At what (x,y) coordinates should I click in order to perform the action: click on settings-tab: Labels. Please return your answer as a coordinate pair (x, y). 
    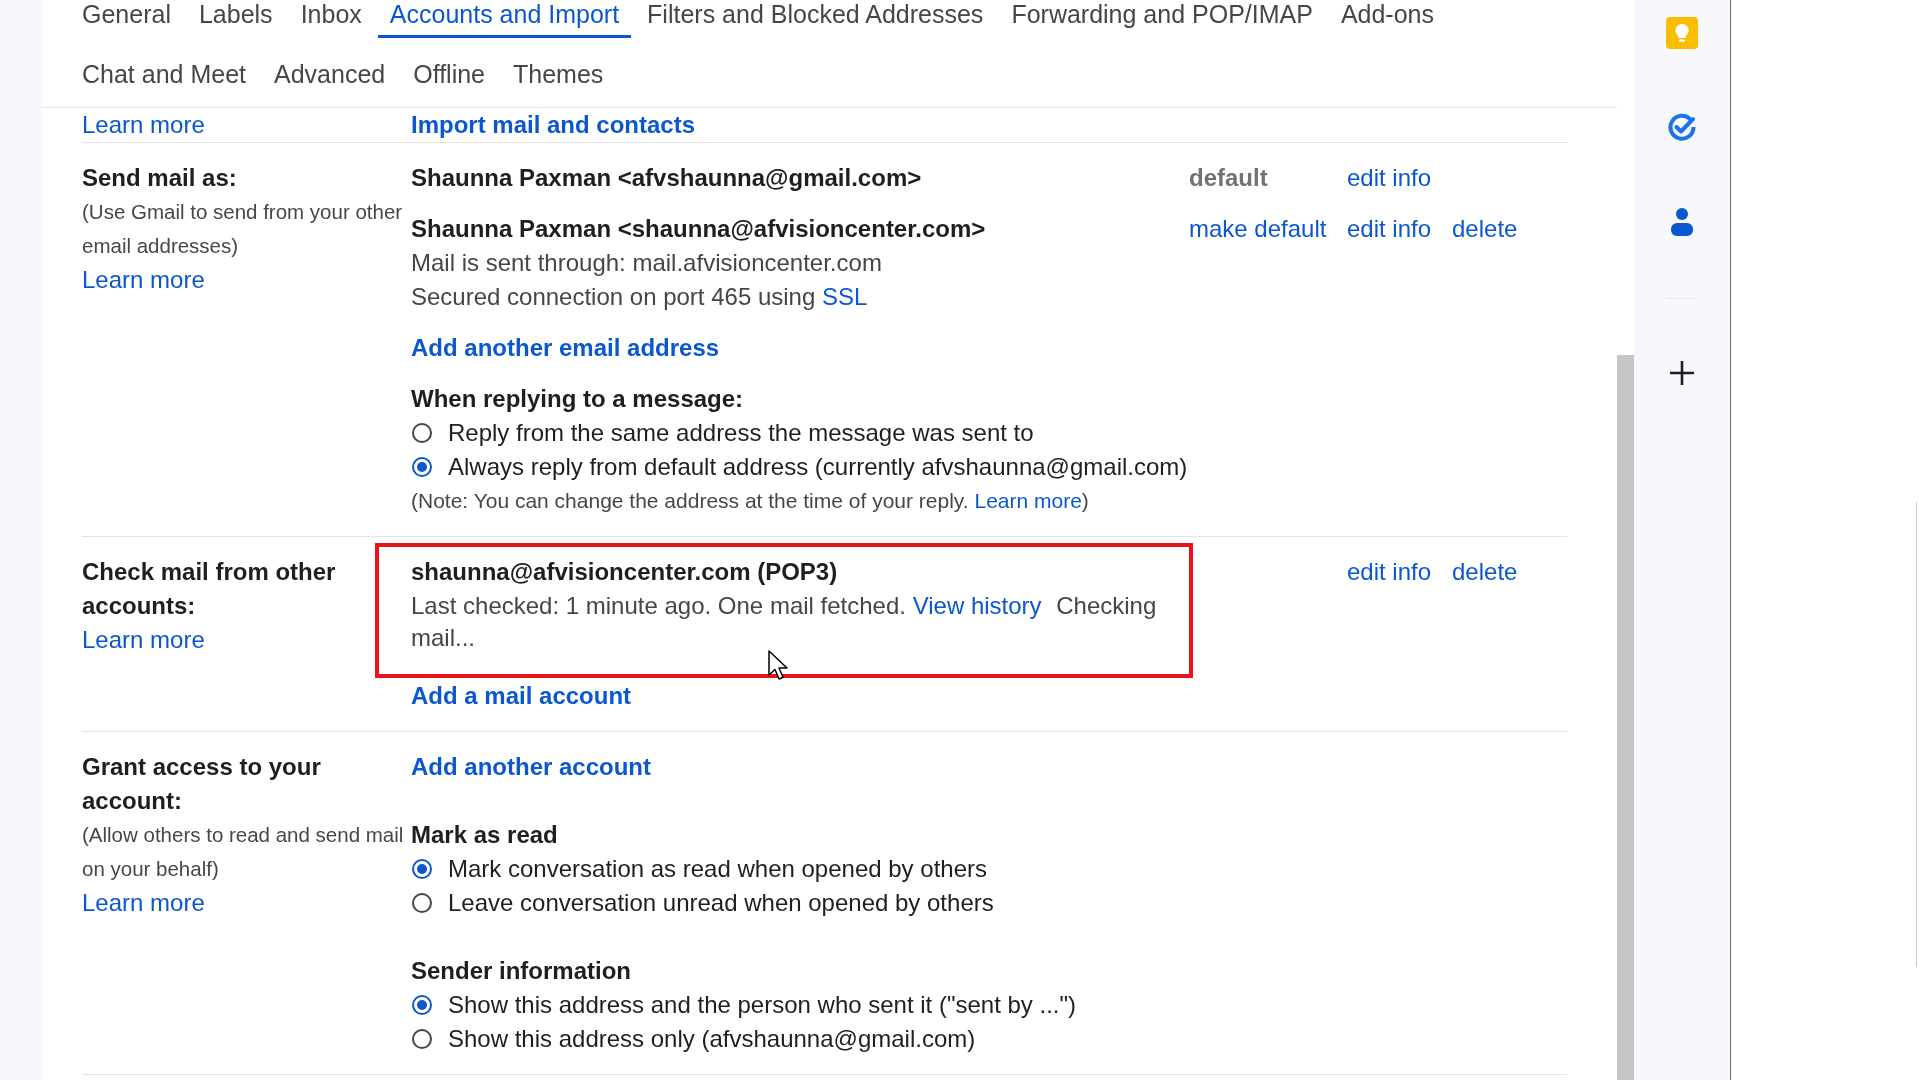
    Looking at the image, I should click on (235, 19).